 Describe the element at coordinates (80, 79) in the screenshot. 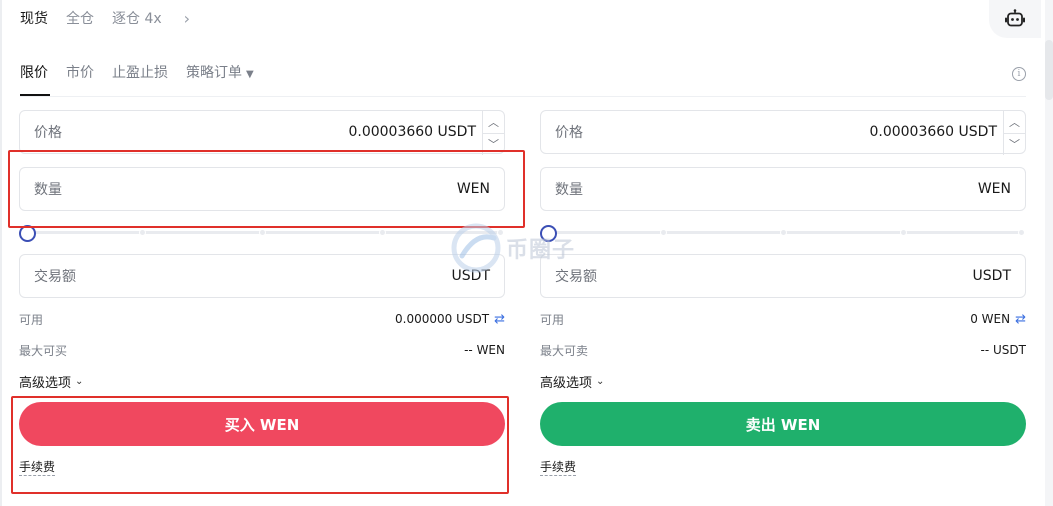

I see `tab-market: 市价` at that location.